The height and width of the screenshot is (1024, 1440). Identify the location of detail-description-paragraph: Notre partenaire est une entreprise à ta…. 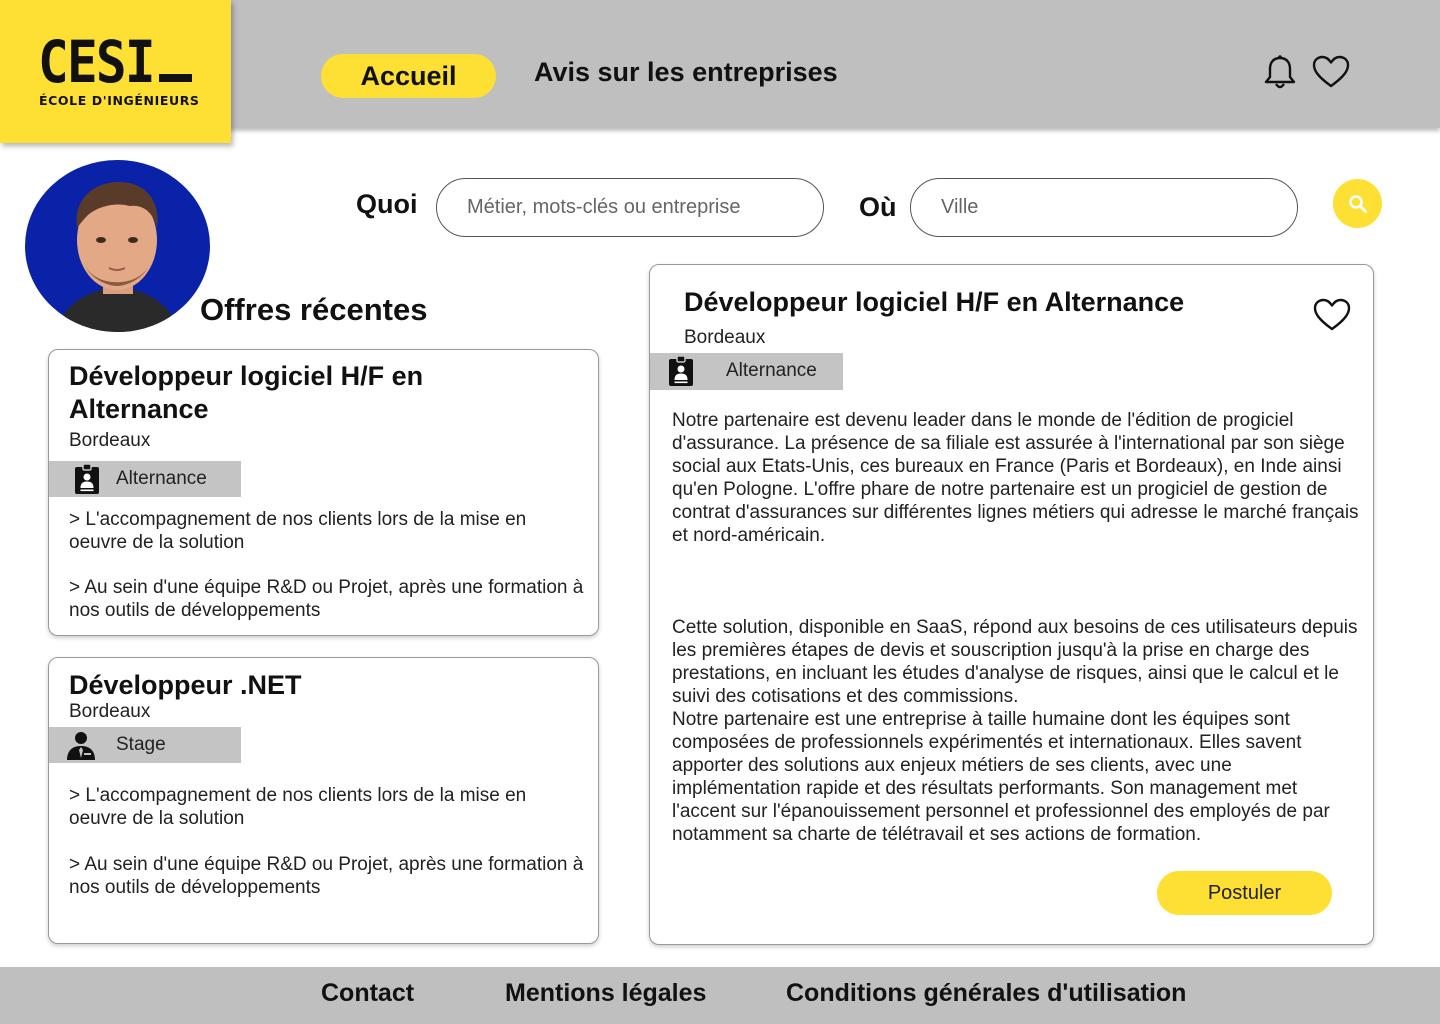
(1001, 777).